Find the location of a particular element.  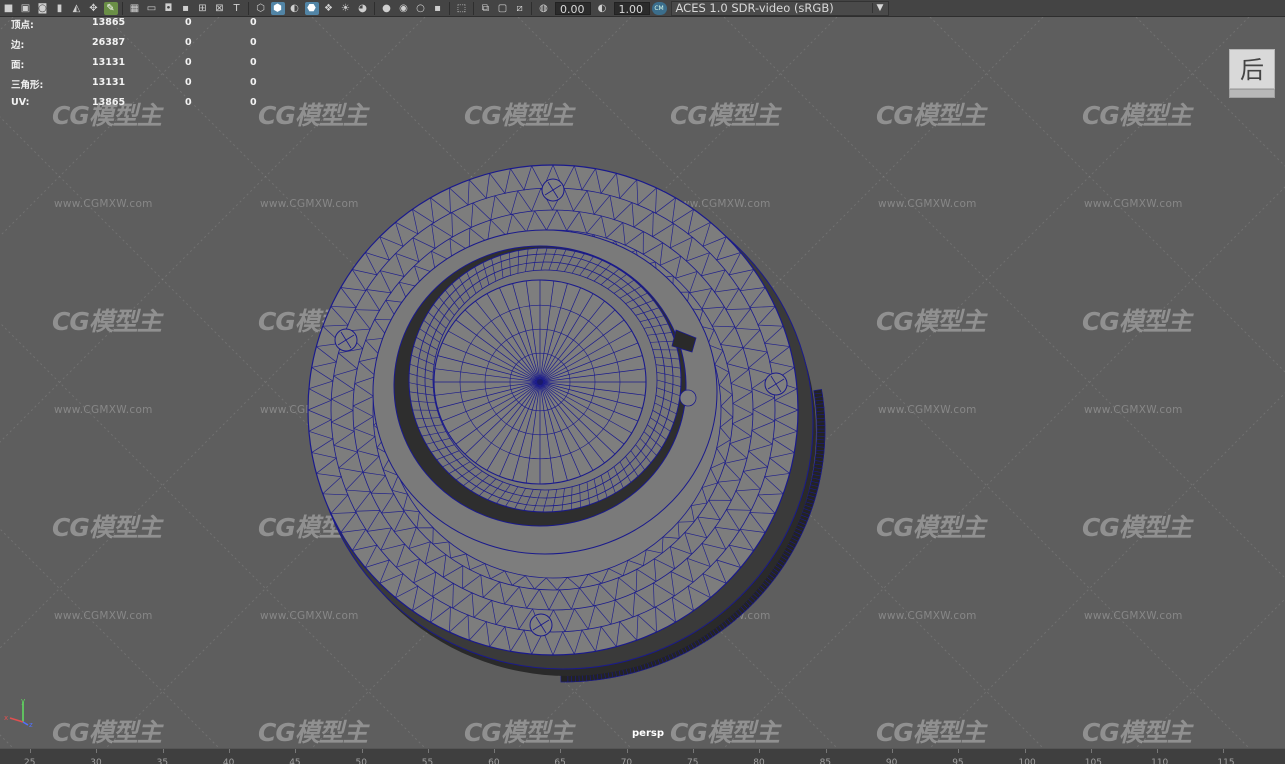

timeline-tick-label: 110 is located at coordinates (1160, 761).